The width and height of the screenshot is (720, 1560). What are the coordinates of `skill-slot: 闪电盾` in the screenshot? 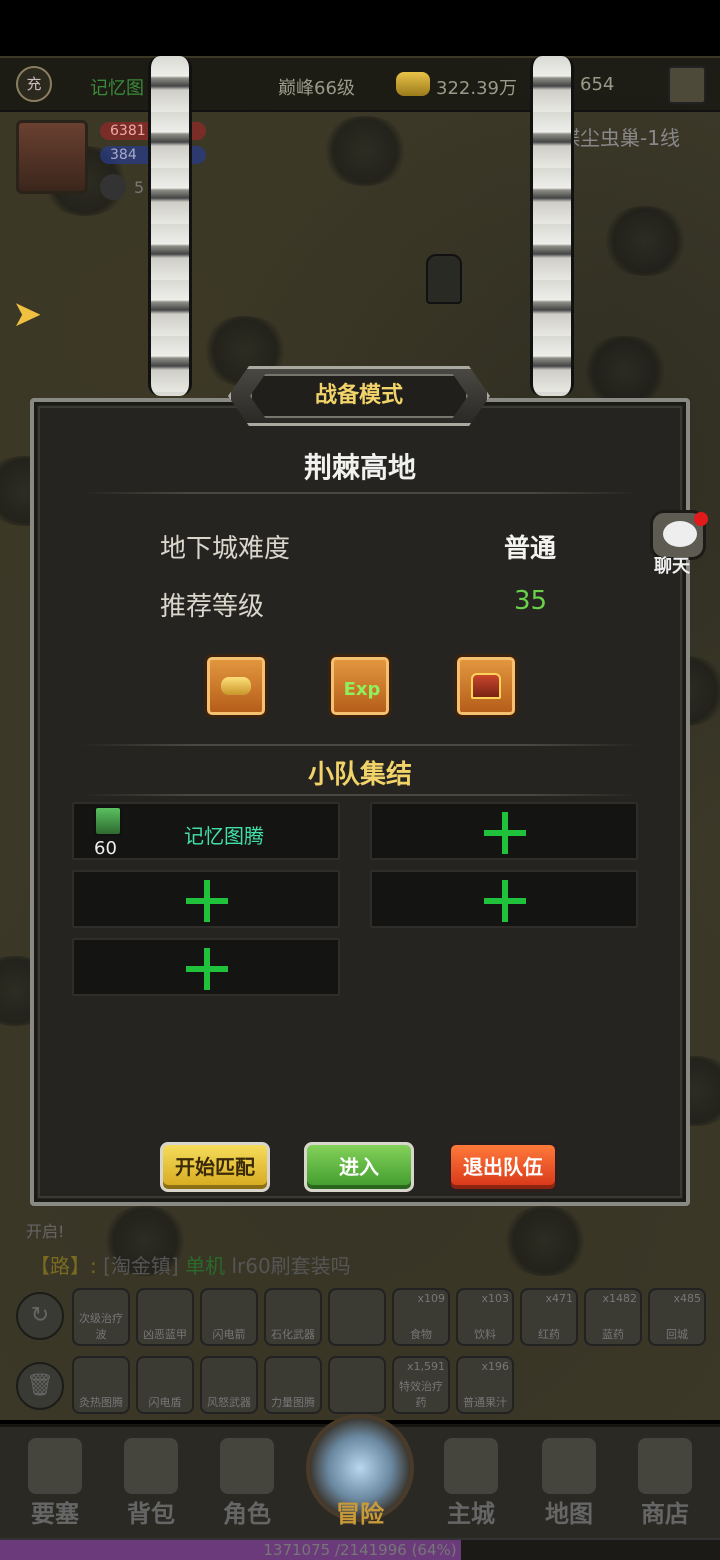 It's located at (165, 1385).